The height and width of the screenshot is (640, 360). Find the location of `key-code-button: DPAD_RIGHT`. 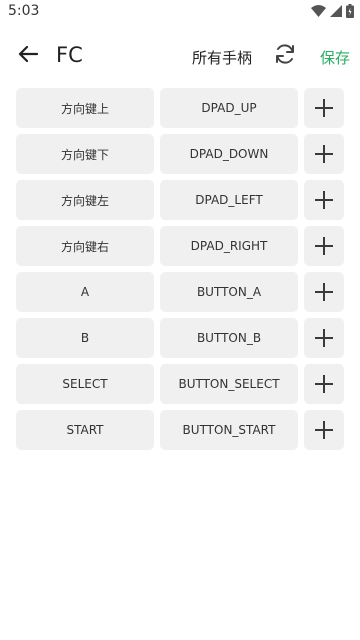

key-code-button: DPAD_RIGHT is located at coordinates (229, 246).